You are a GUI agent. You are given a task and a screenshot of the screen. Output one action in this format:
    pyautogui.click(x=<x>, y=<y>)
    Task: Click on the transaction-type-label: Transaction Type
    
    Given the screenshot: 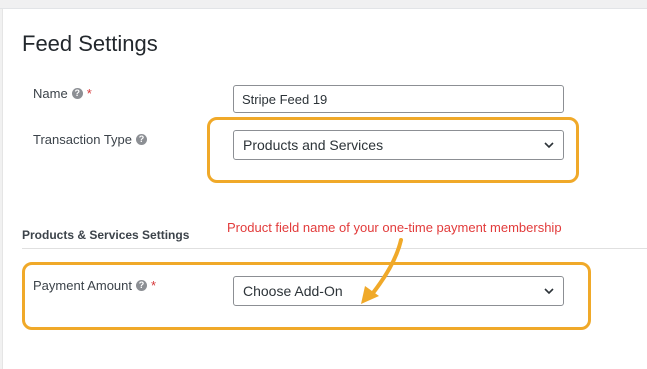 What is the action you would take?
    pyautogui.click(x=82, y=139)
    